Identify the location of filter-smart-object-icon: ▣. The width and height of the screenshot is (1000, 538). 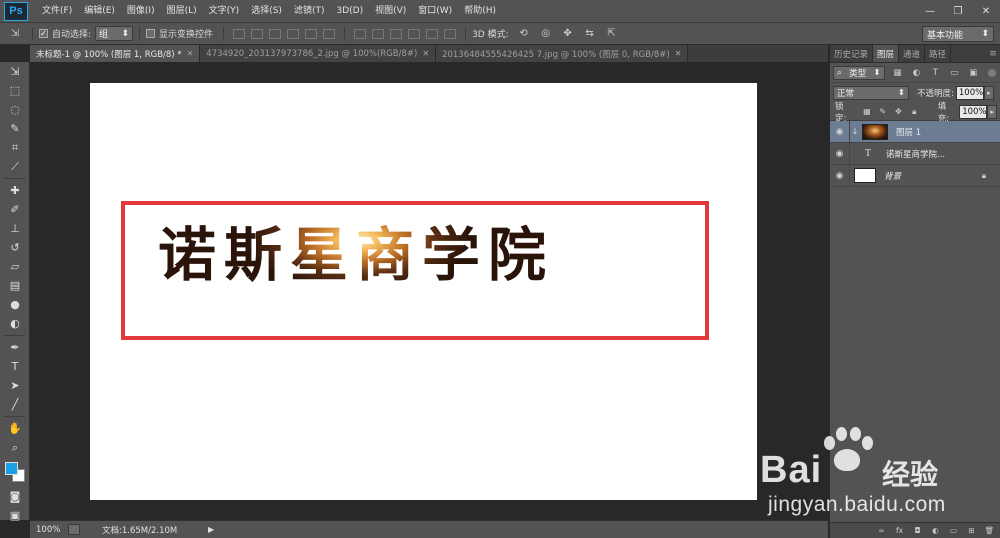
(973, 72).